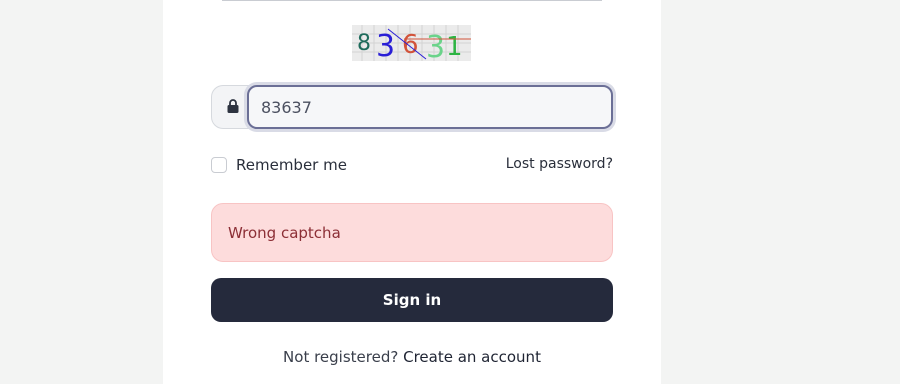  I want to click on error-message: Wrong captcha, so click(284, 232).